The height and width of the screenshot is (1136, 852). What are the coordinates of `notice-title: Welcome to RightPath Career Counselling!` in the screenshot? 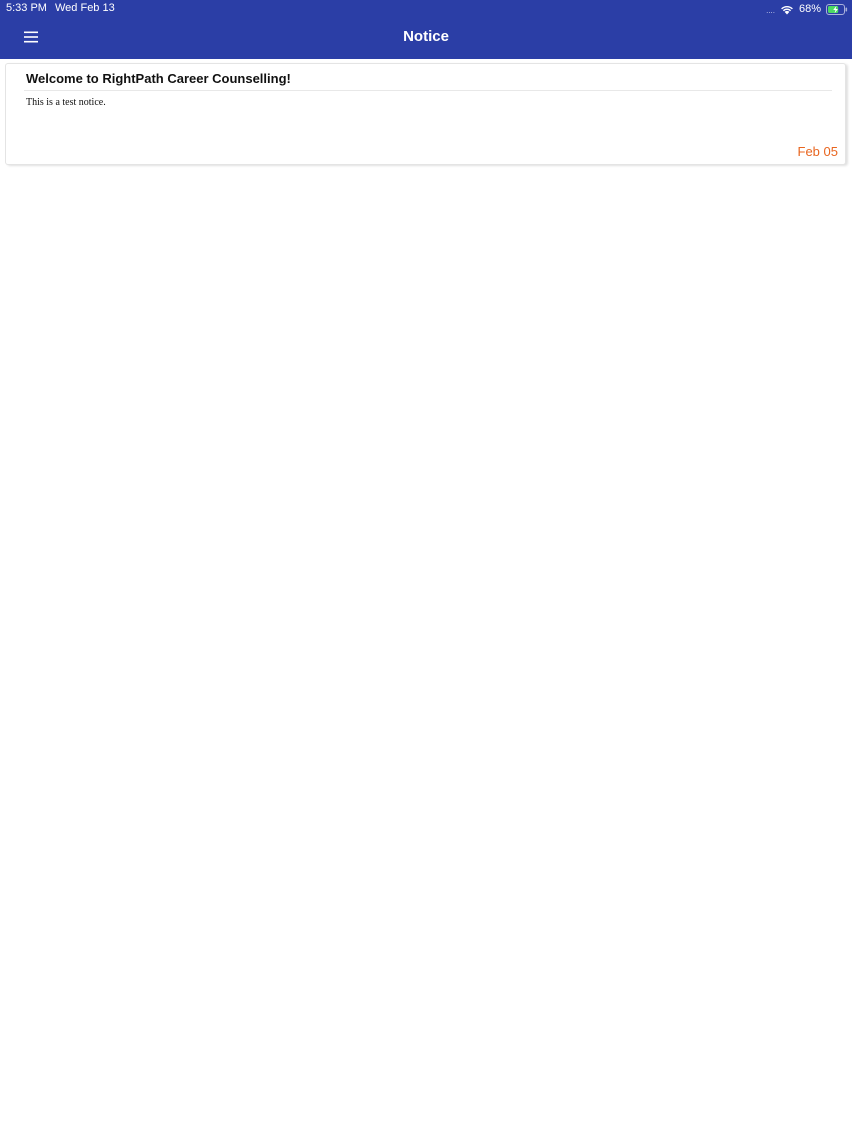 It's located at (158, 78).